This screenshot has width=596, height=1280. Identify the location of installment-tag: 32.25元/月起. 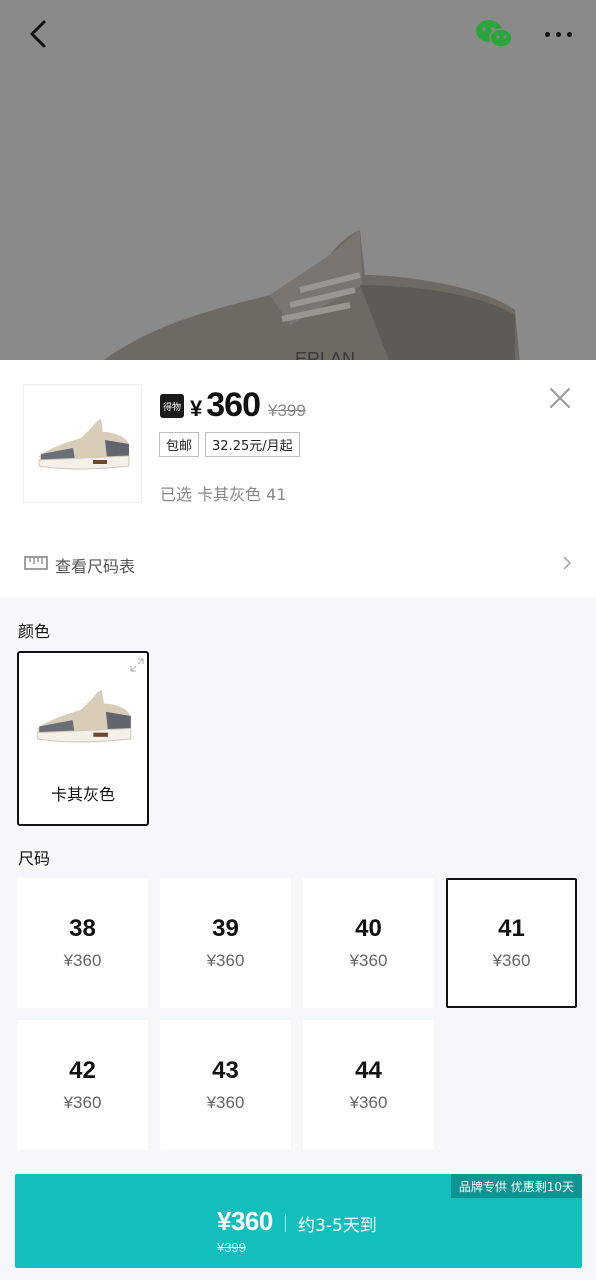
(252, 444).